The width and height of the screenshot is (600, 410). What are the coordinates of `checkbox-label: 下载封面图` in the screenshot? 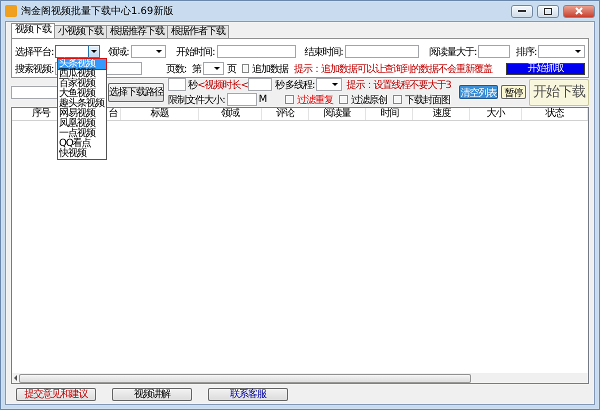 It's located at (427, 100).